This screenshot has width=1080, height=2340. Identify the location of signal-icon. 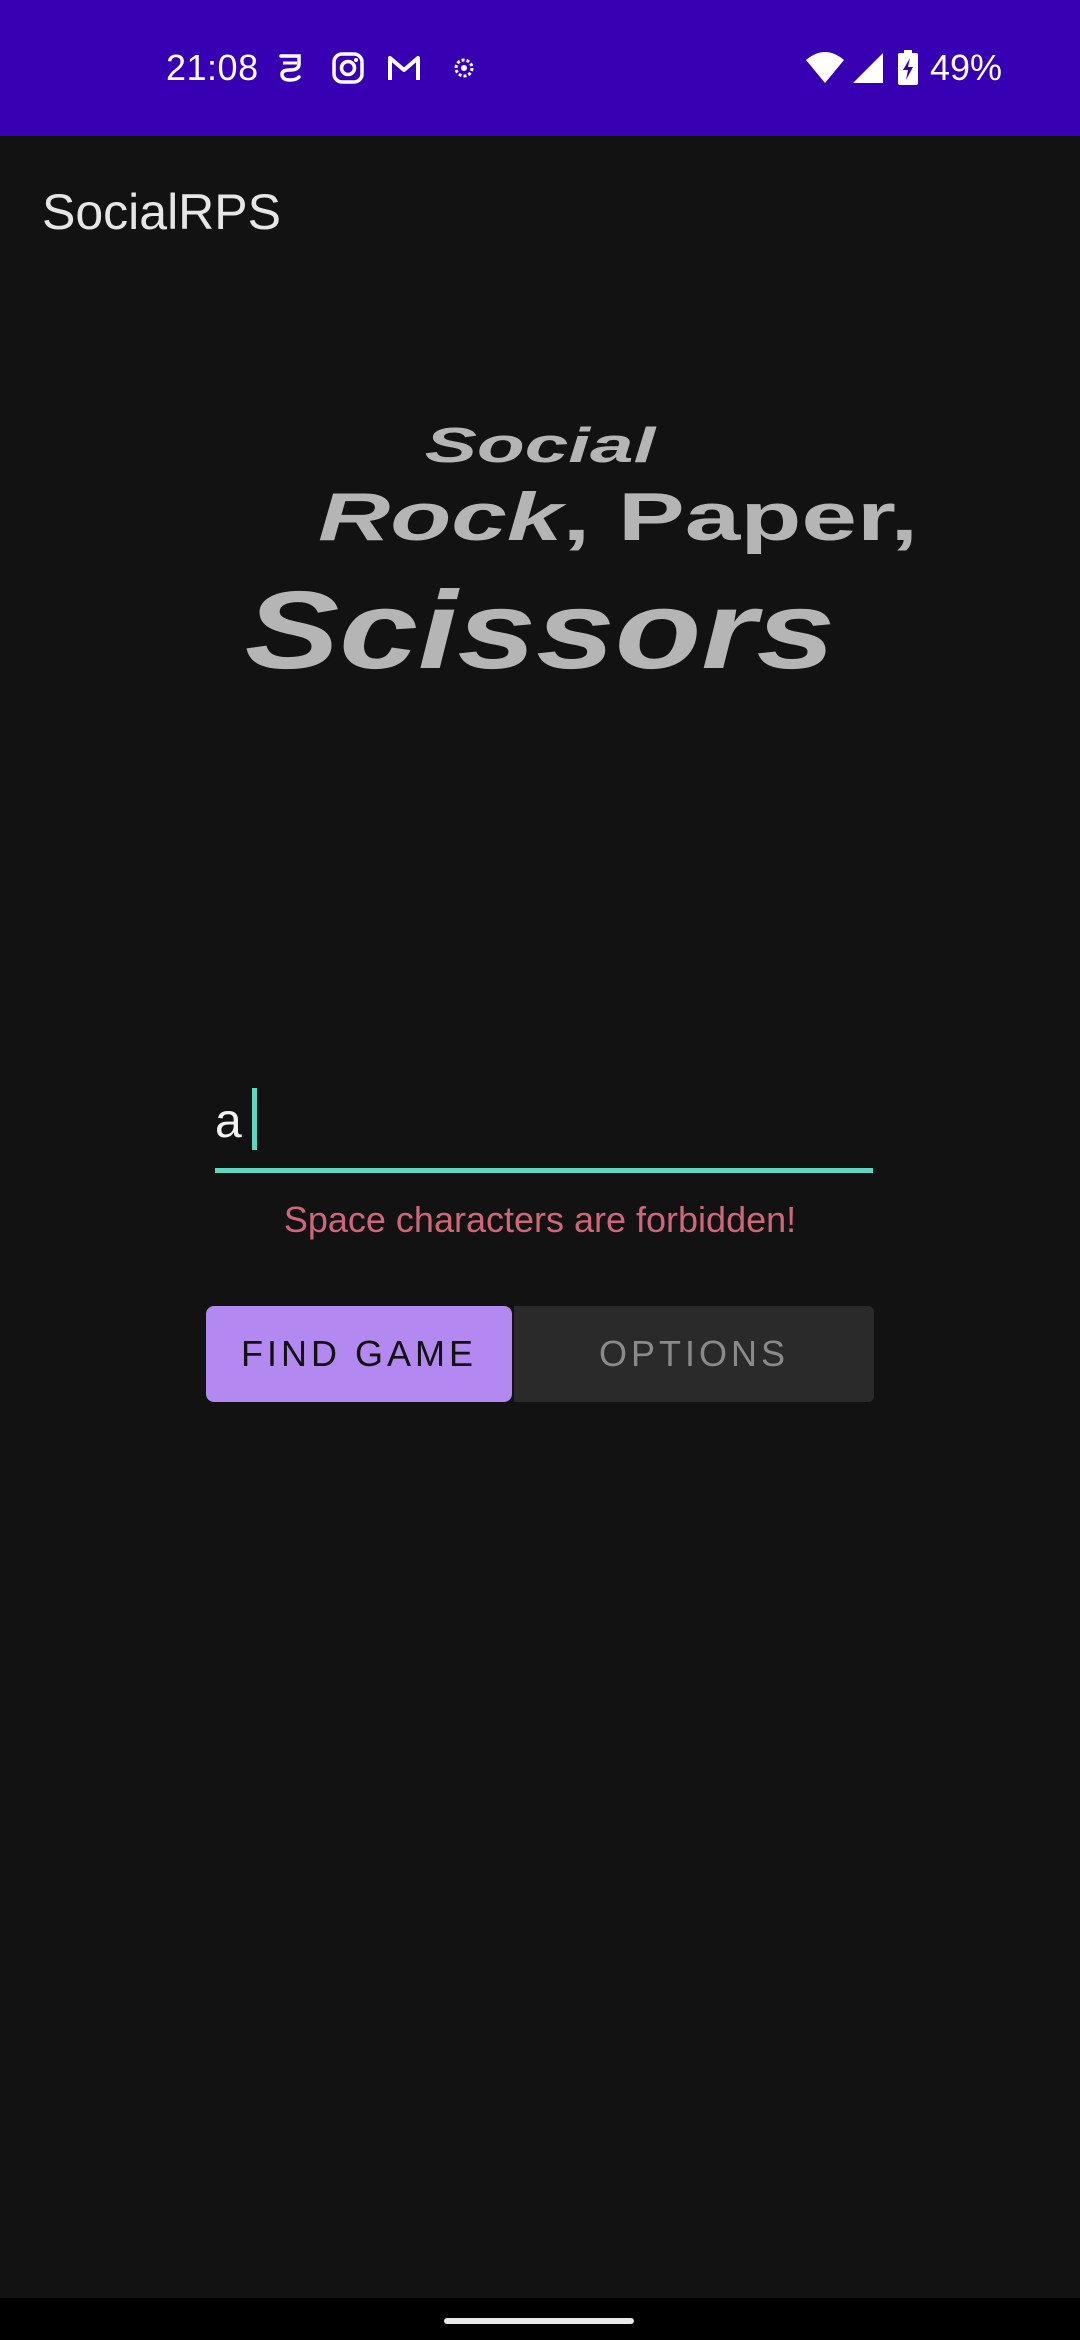
(868, 68).